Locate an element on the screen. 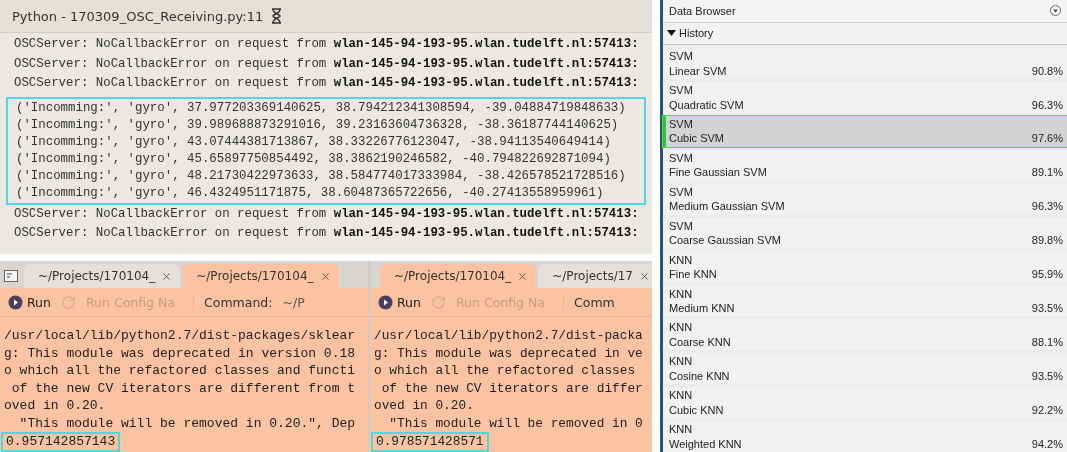 This screenshot has height=452, width=1067. model-list-item: SVM Coarse Gaussian SVM 89.8% is located at coordinates (865, 233).